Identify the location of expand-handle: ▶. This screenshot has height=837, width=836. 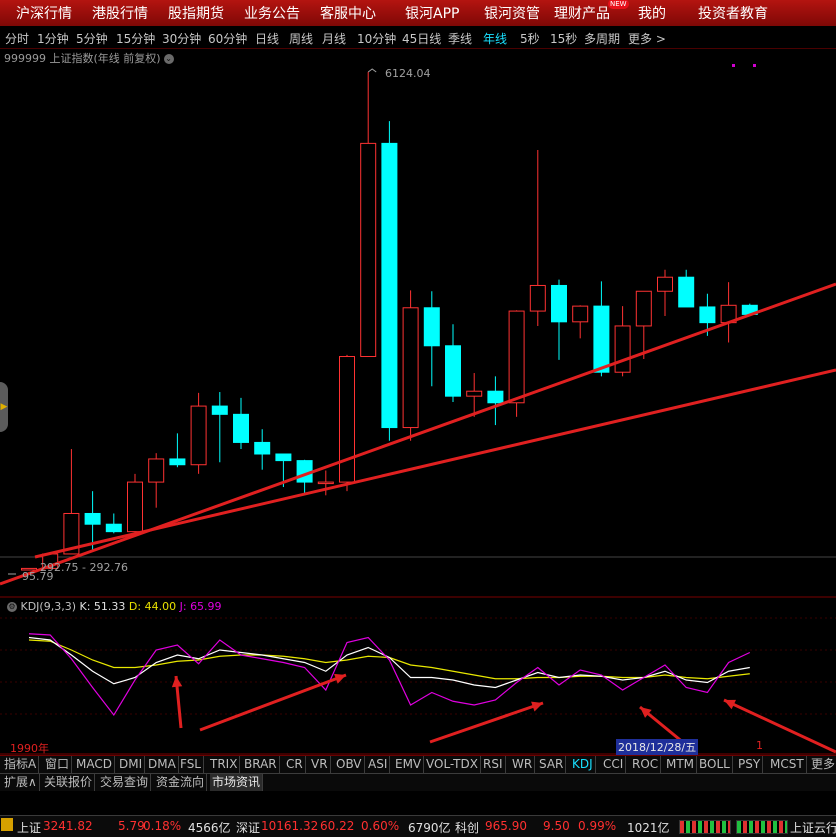
(4, 407).